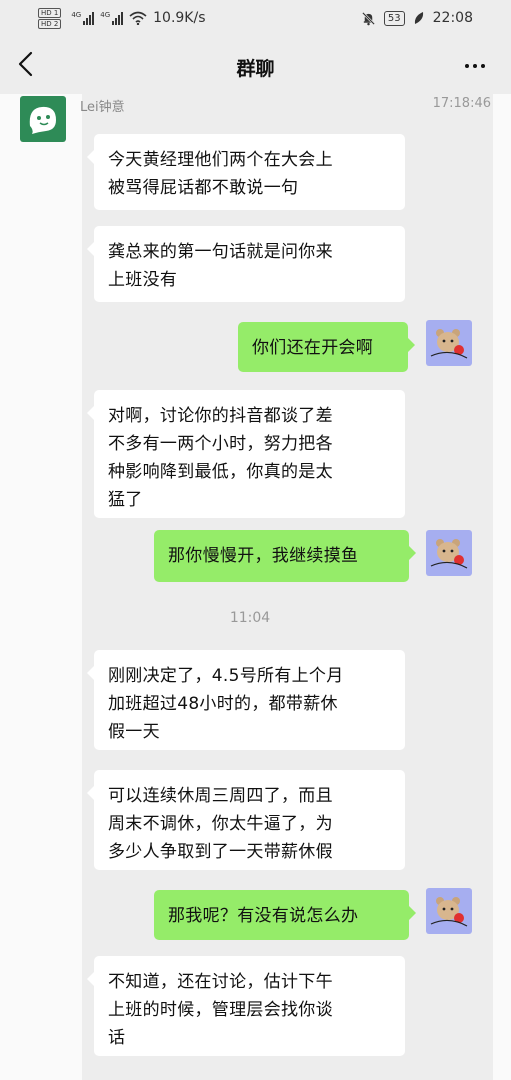 The height and width of the screenshot is (1080, 511). I want to click on mute-bell-icon, so click(368, 18).